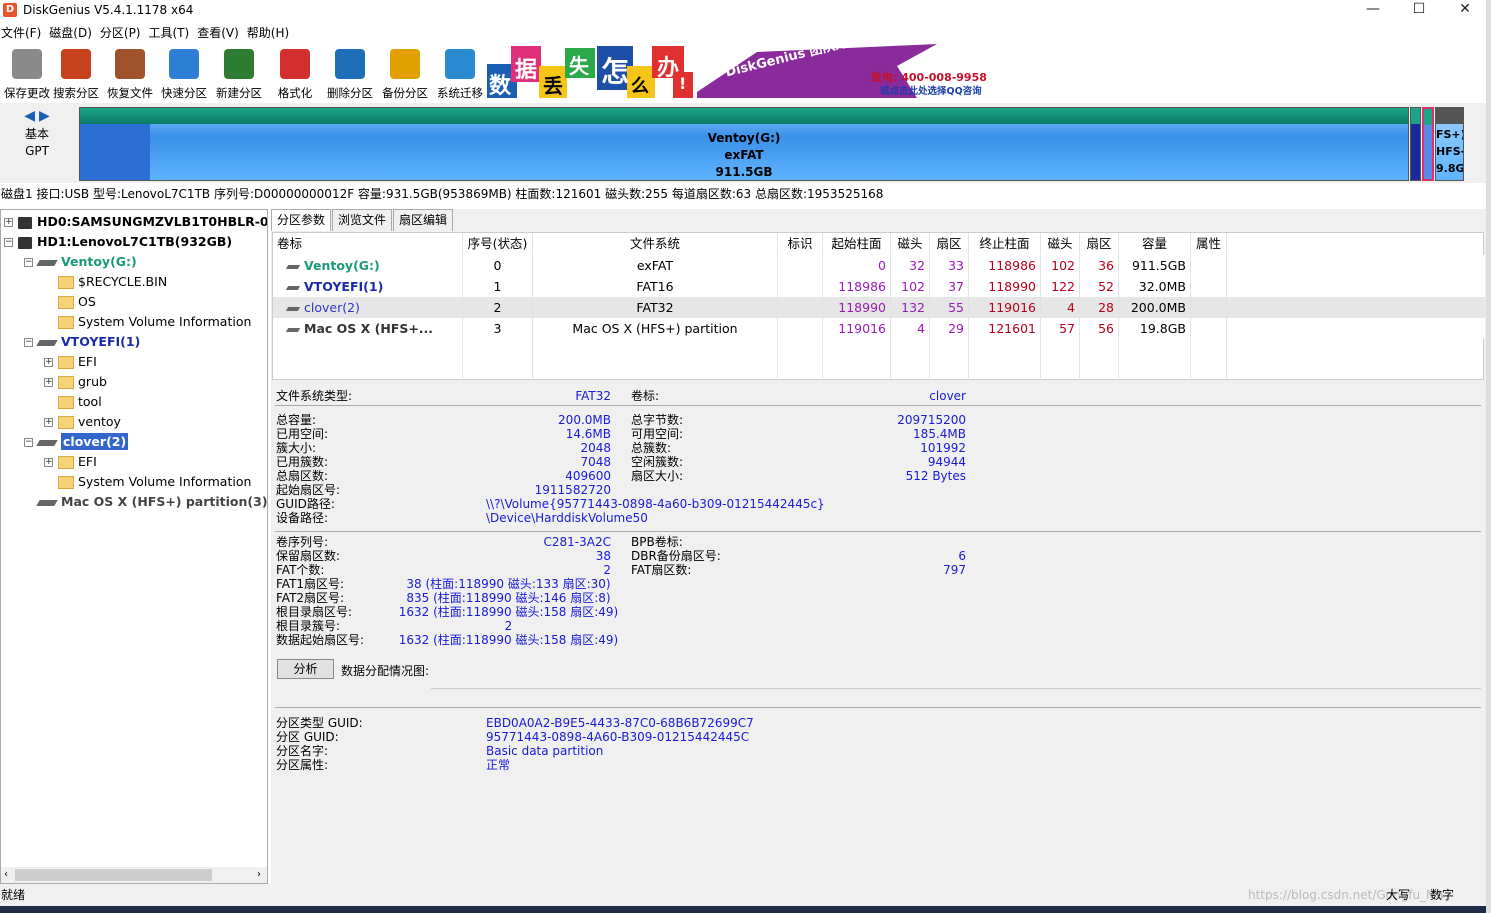 The image size is (1491, 913). What do you see at coordinates (949, 328) in the screenshot?
I see `table-cell: 29` at bounding box center [949, 328].